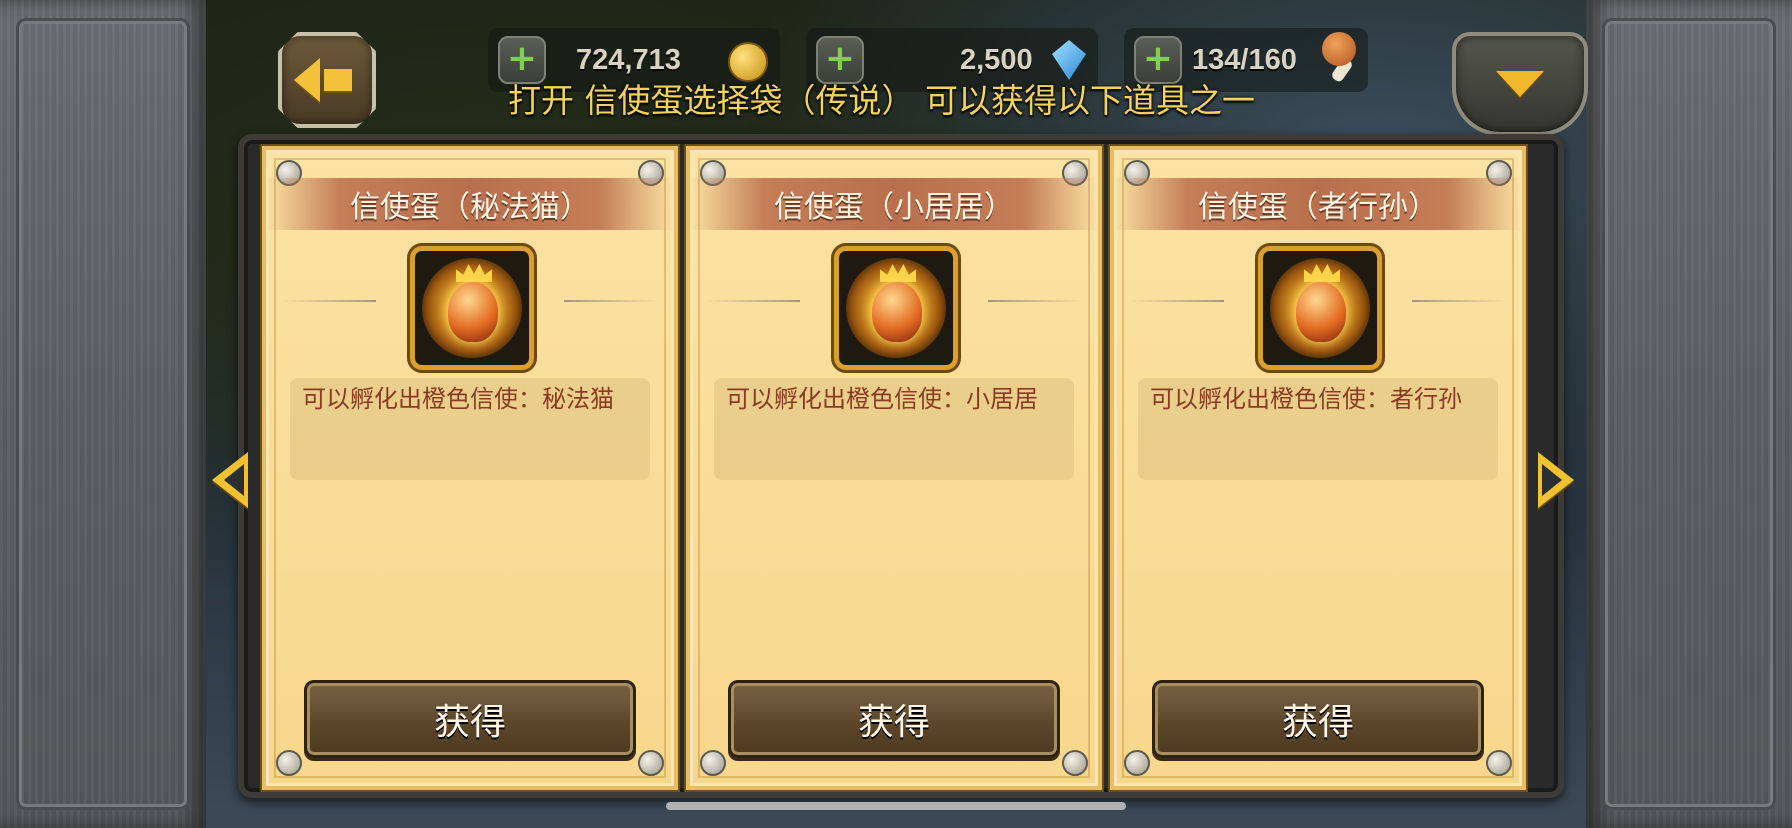 This screenshot has width=1792, height=828. I want to click on left-stone-pillar, so click(103, 414).